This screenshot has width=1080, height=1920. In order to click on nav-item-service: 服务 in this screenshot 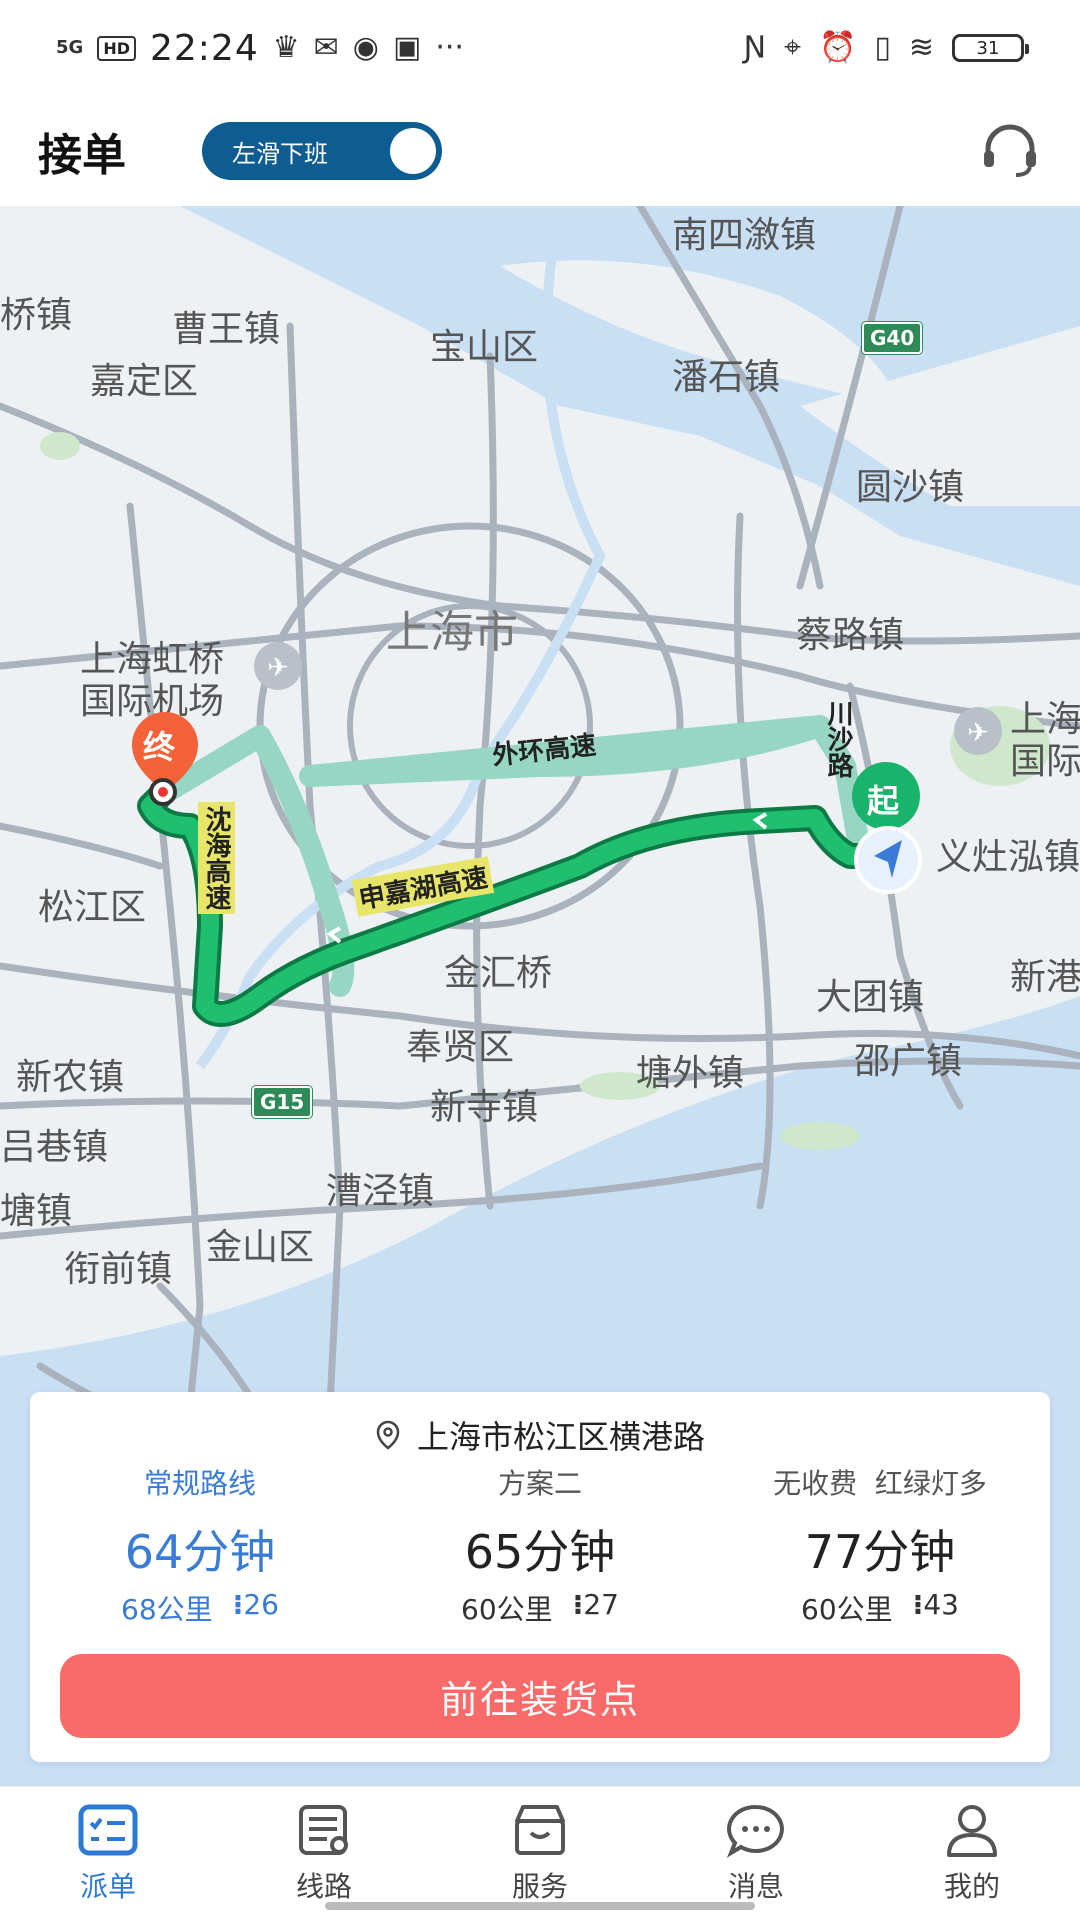, I will do `click(540, 1853)`.